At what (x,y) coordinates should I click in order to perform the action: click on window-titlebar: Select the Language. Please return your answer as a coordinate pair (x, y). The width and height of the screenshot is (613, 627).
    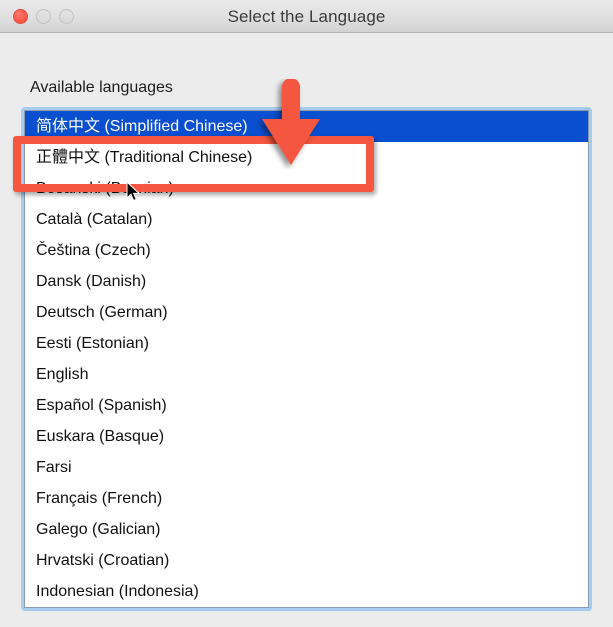
    Looking at the image, I should click on (306, 16).